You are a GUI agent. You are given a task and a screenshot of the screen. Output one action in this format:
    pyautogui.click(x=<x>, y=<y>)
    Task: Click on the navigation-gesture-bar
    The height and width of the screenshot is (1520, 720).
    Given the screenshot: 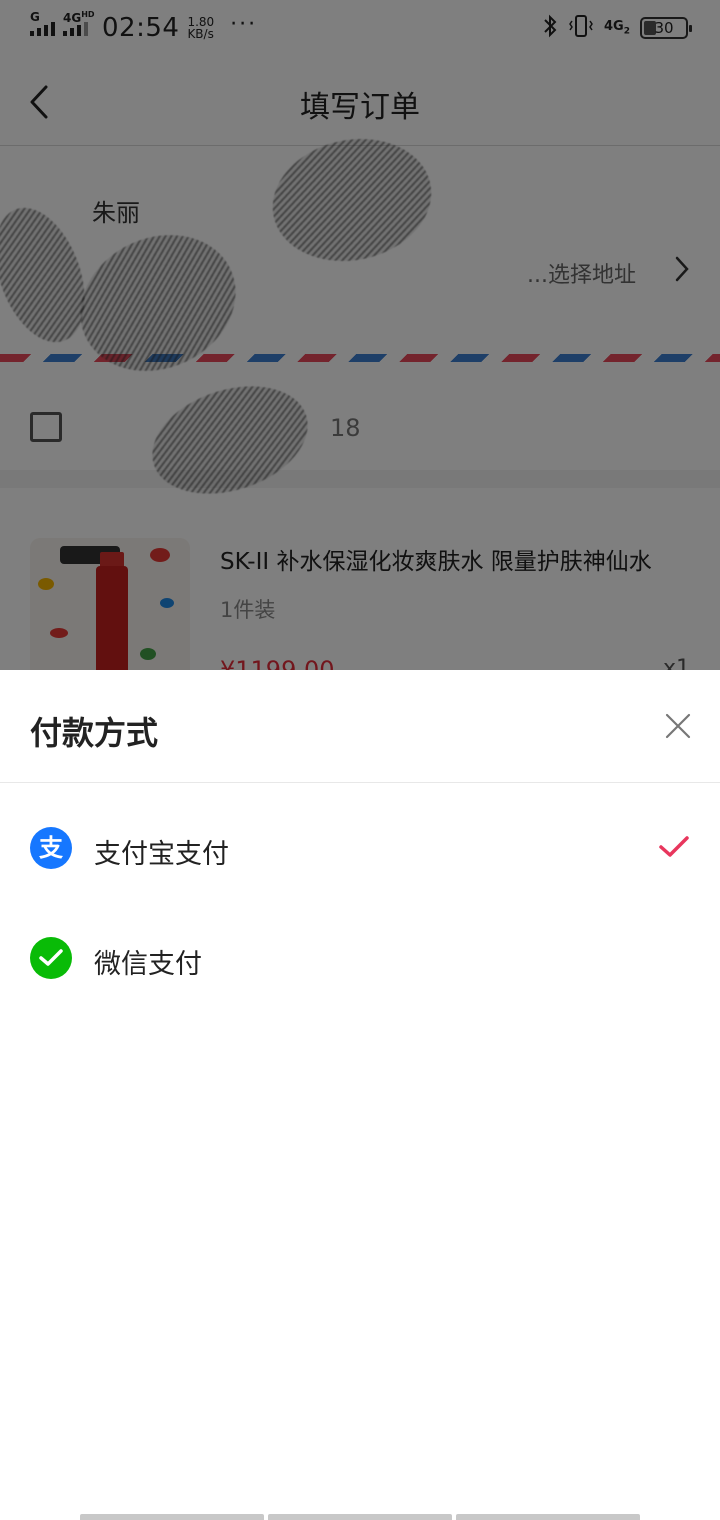 What is the action you would take?
    pyautogui.click(x=360, y=1517)
    